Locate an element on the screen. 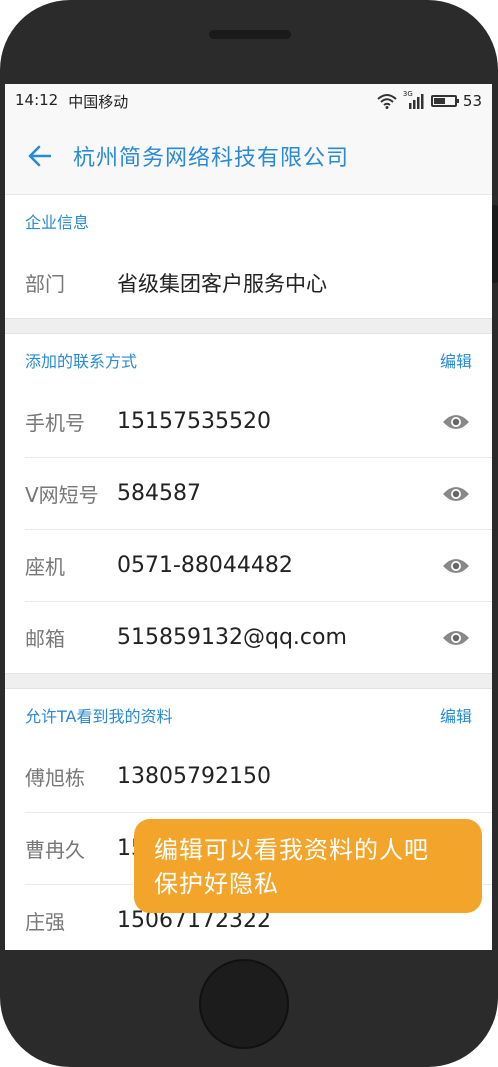  row-label: 庄强 is located at coordinates (45, 922).